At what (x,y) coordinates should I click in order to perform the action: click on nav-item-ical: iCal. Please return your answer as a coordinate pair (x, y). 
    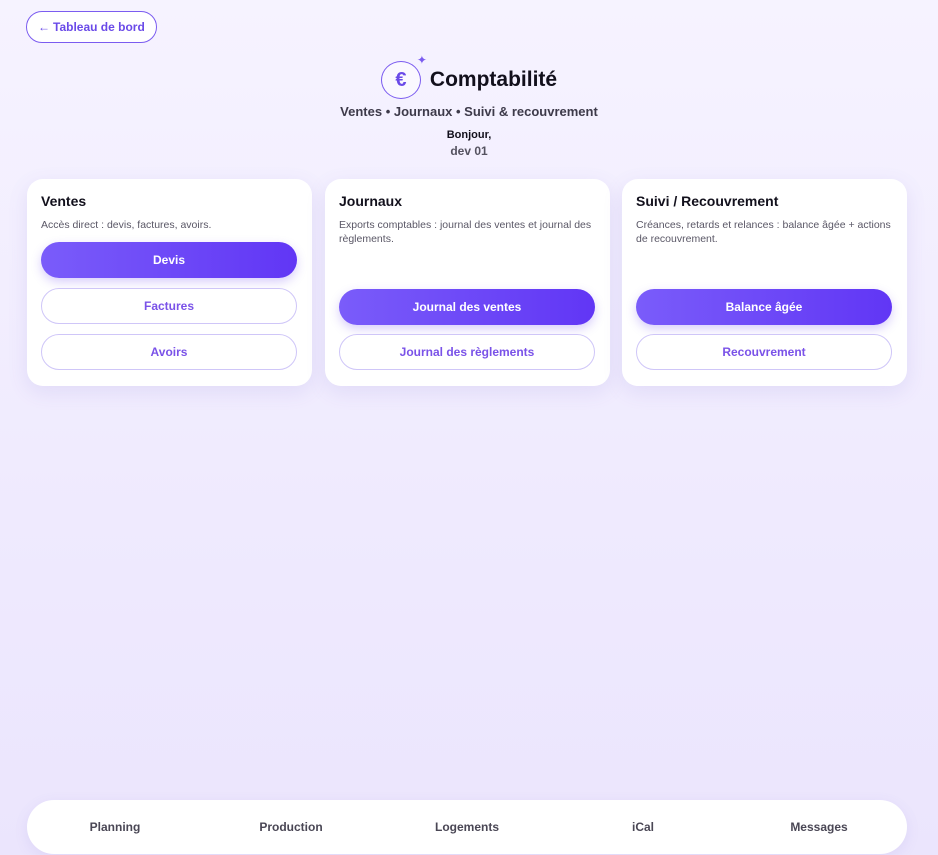
    Looking at the image, I should click on (643, 827).